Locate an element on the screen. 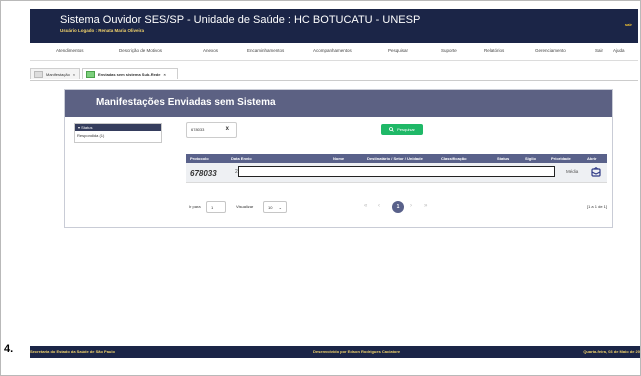  col-nome: Nome is located at coordinates (338, 158).